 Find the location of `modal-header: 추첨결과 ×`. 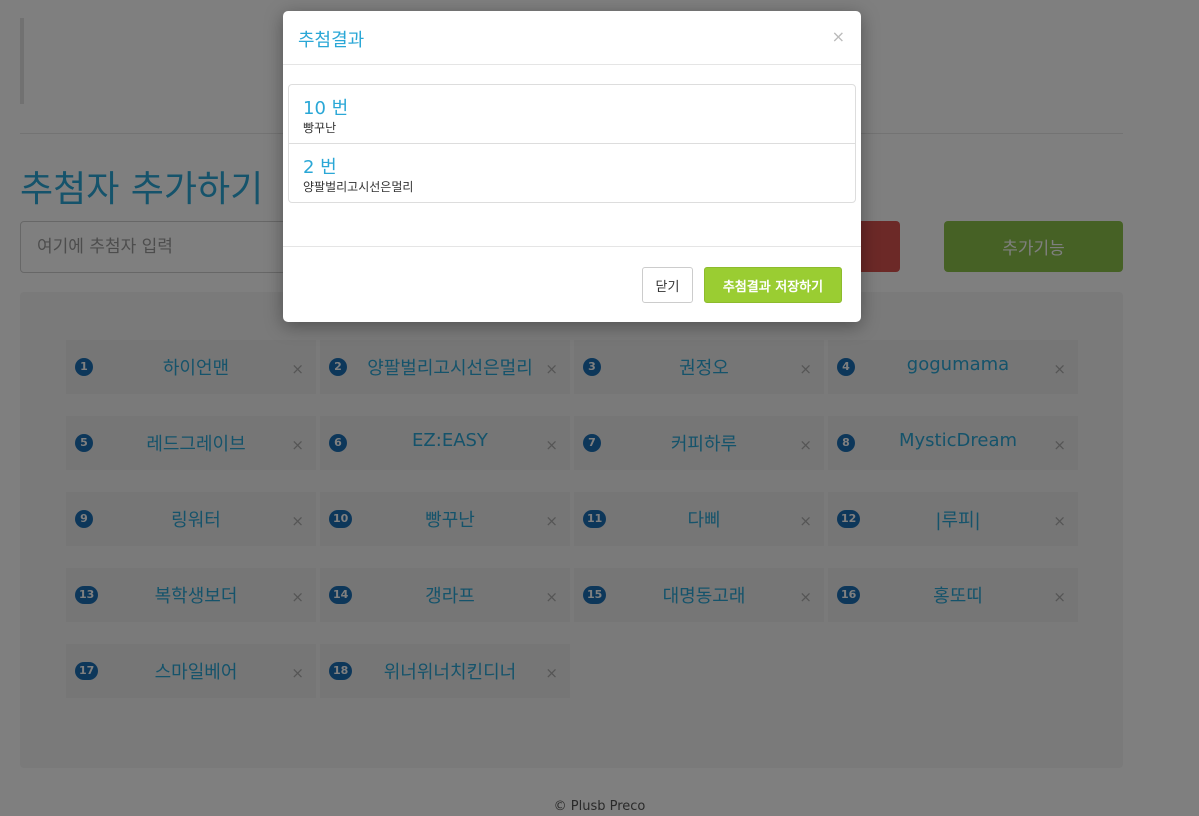

modal-header: 추첨결과 × is located at coordinates (572, 38).